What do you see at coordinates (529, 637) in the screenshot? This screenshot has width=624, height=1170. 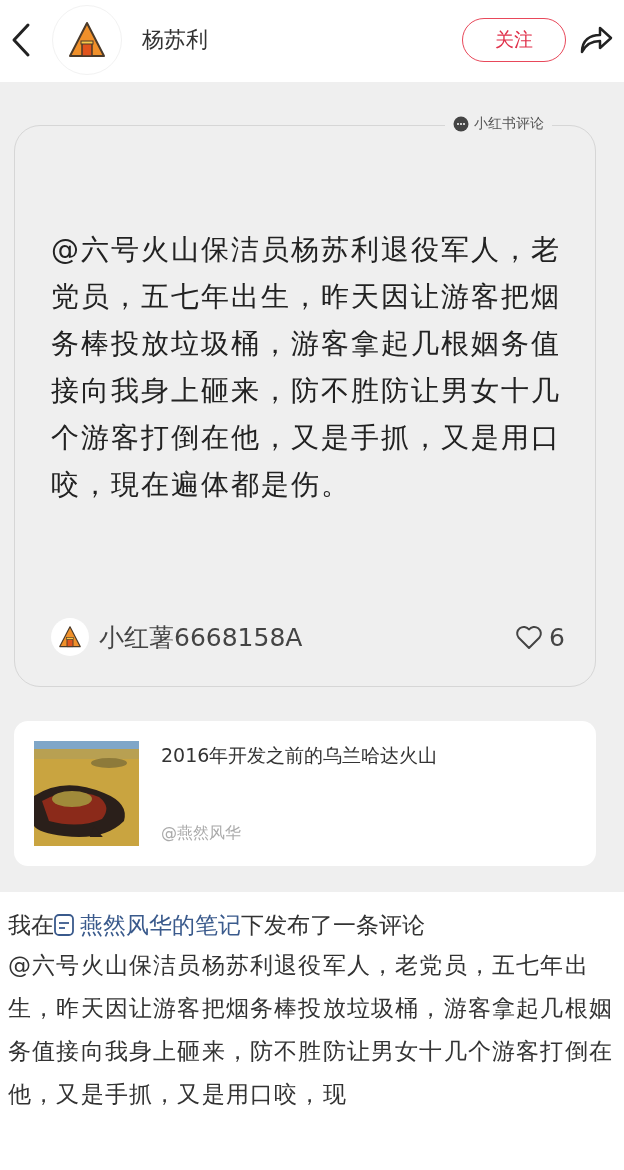 I see `heart-icon` at bounding box center [529, 637].